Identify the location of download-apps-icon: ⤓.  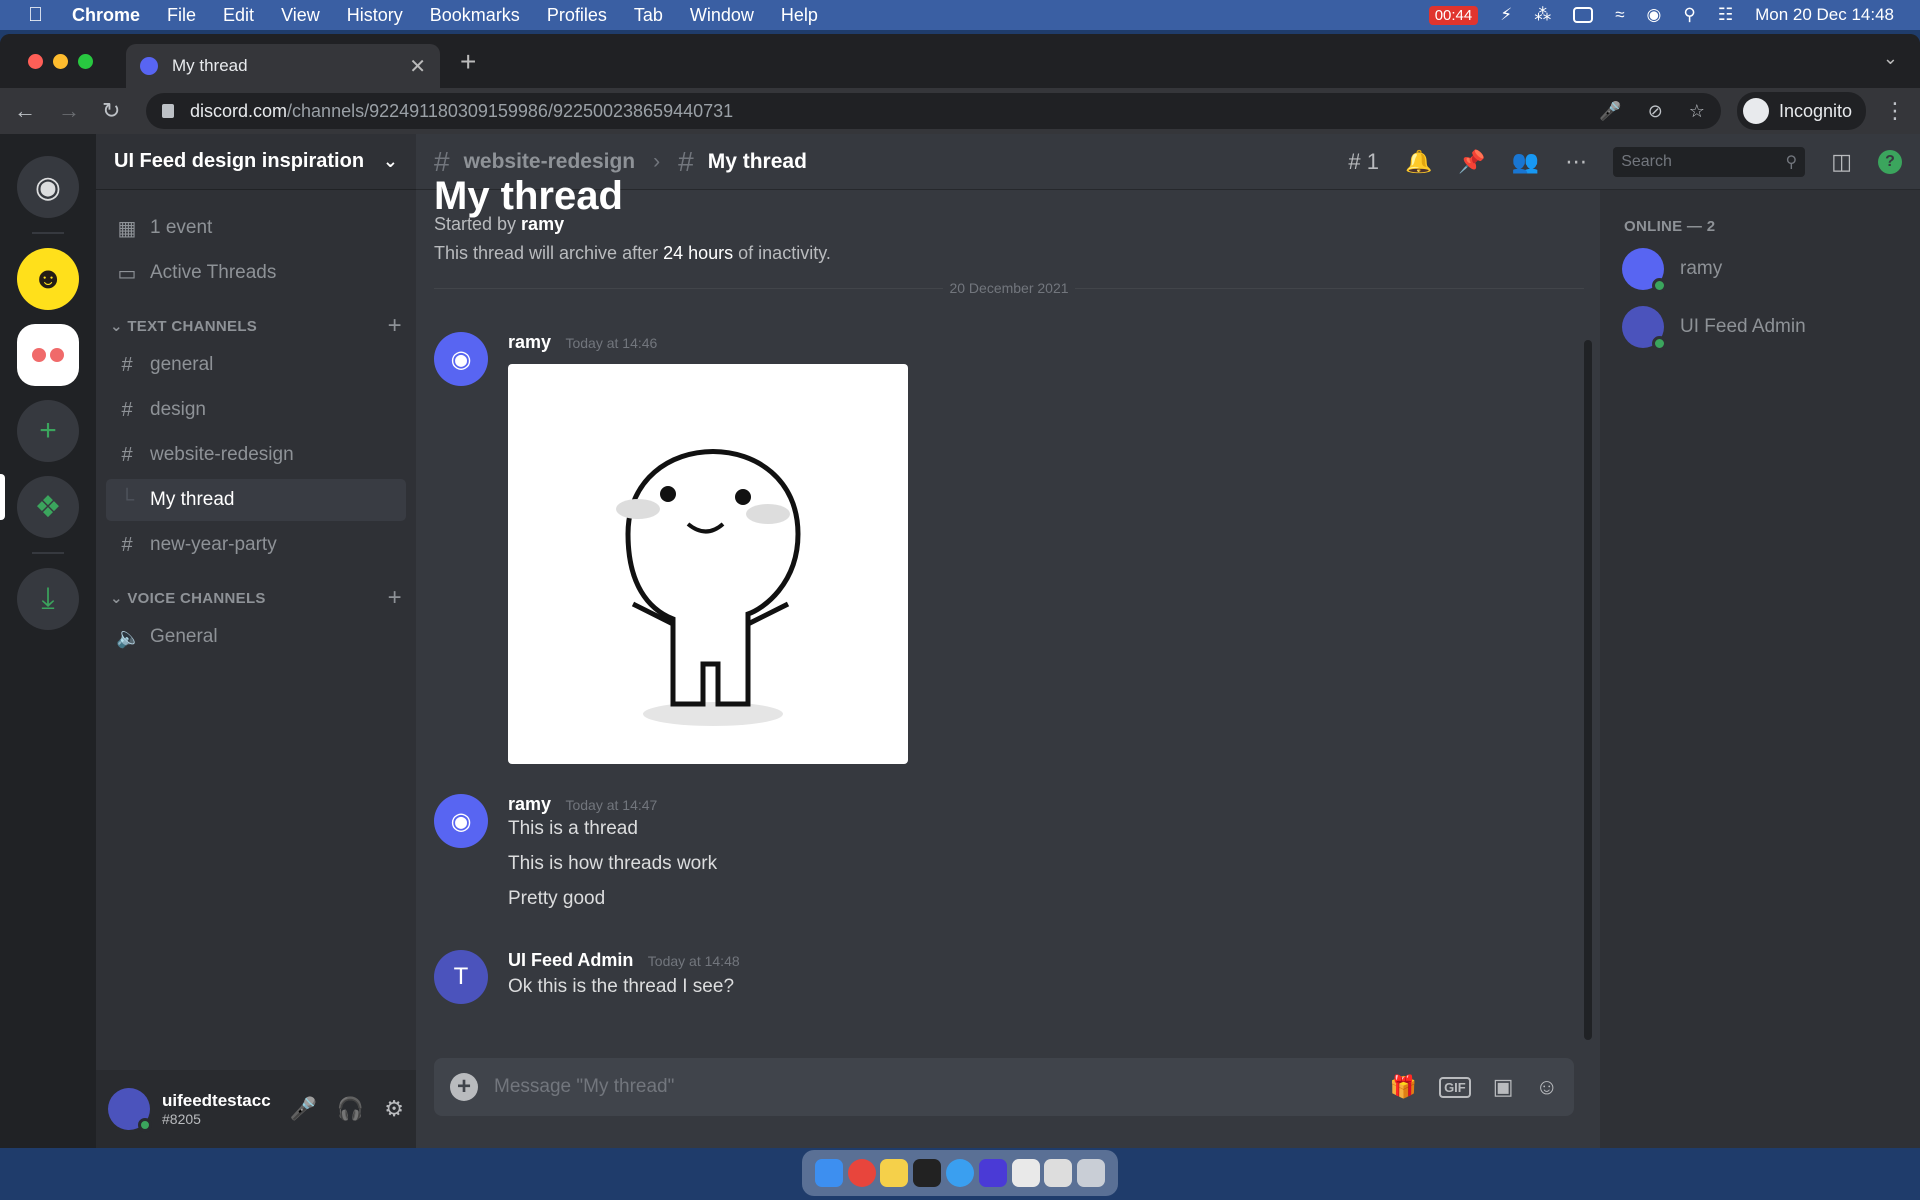
(48, 599).